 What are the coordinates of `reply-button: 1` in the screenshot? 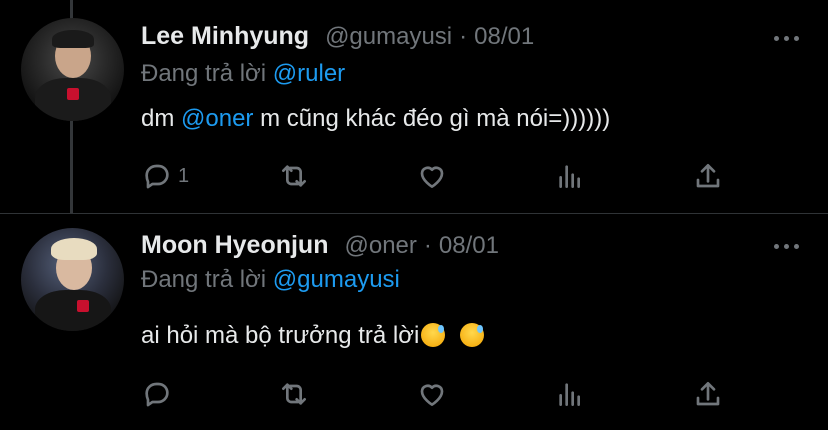 It's located at (164, 176).